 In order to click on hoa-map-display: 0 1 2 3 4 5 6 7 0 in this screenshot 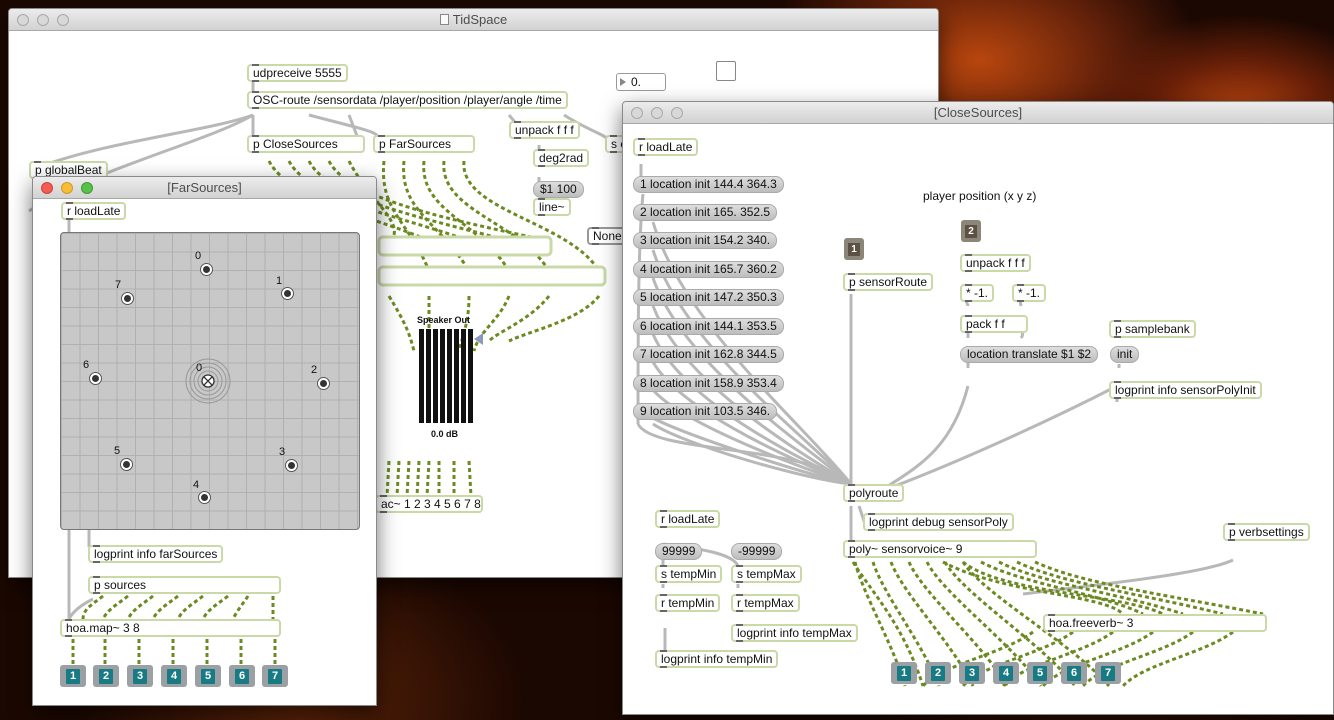, I will do `click(210, 381)`.